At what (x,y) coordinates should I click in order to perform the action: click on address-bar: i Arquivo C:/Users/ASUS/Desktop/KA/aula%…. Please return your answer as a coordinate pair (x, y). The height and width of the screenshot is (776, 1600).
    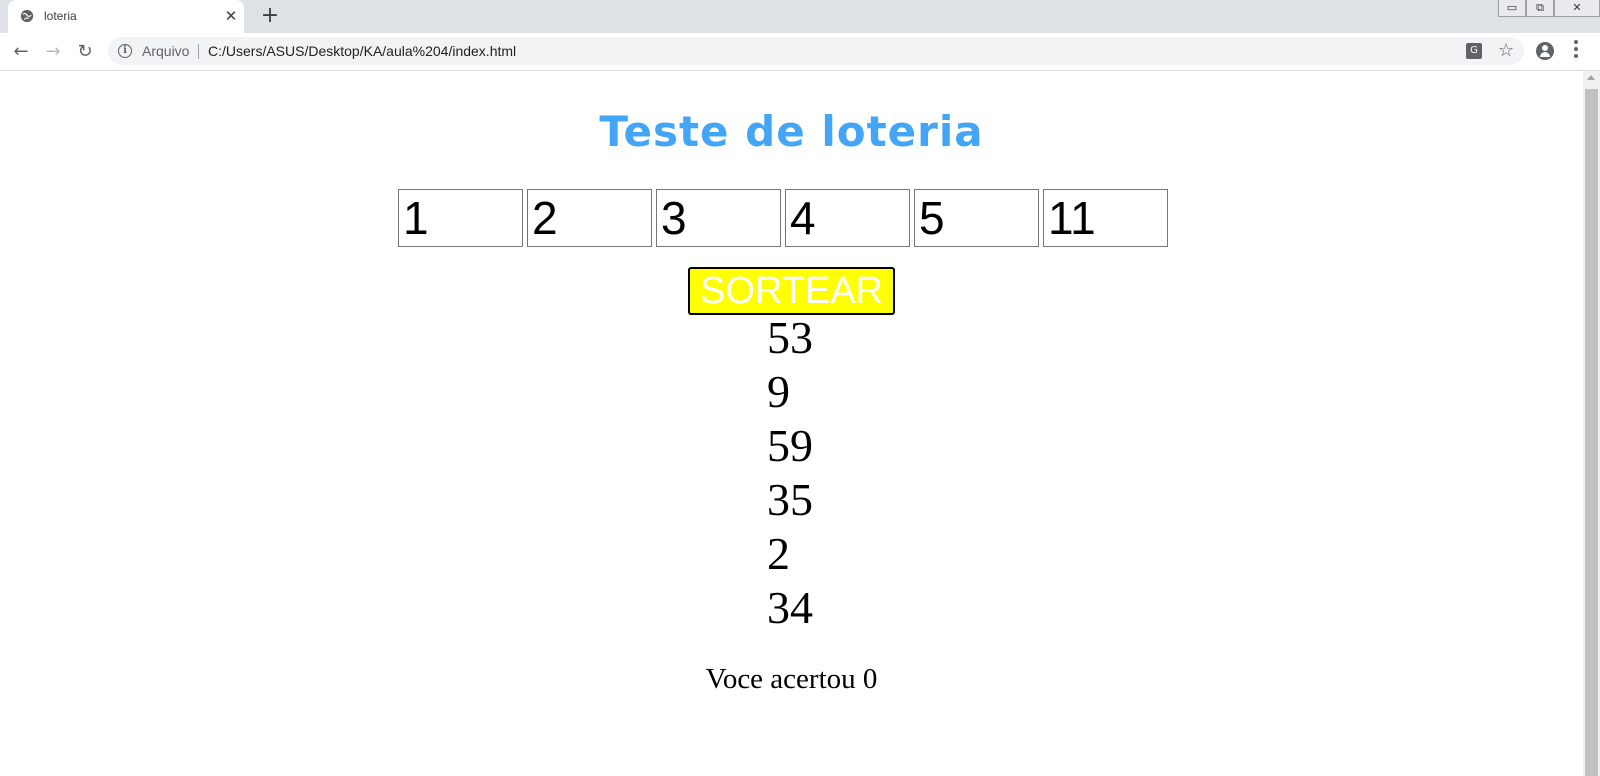
    Looking at the image, I should click on (816, 51).